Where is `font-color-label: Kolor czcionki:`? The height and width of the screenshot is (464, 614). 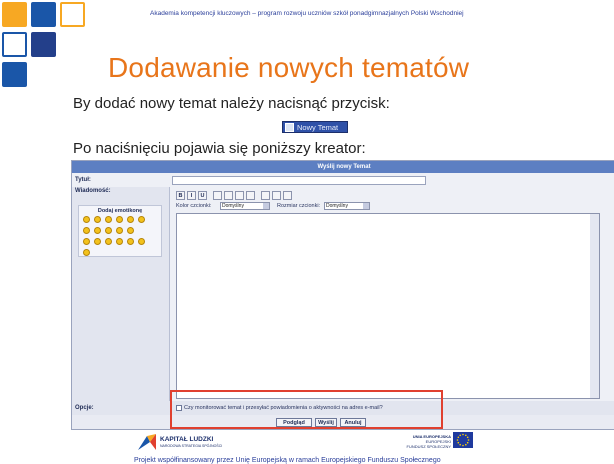
font-color-label: Kolor czcionki: is located at coordinates (194, 206).